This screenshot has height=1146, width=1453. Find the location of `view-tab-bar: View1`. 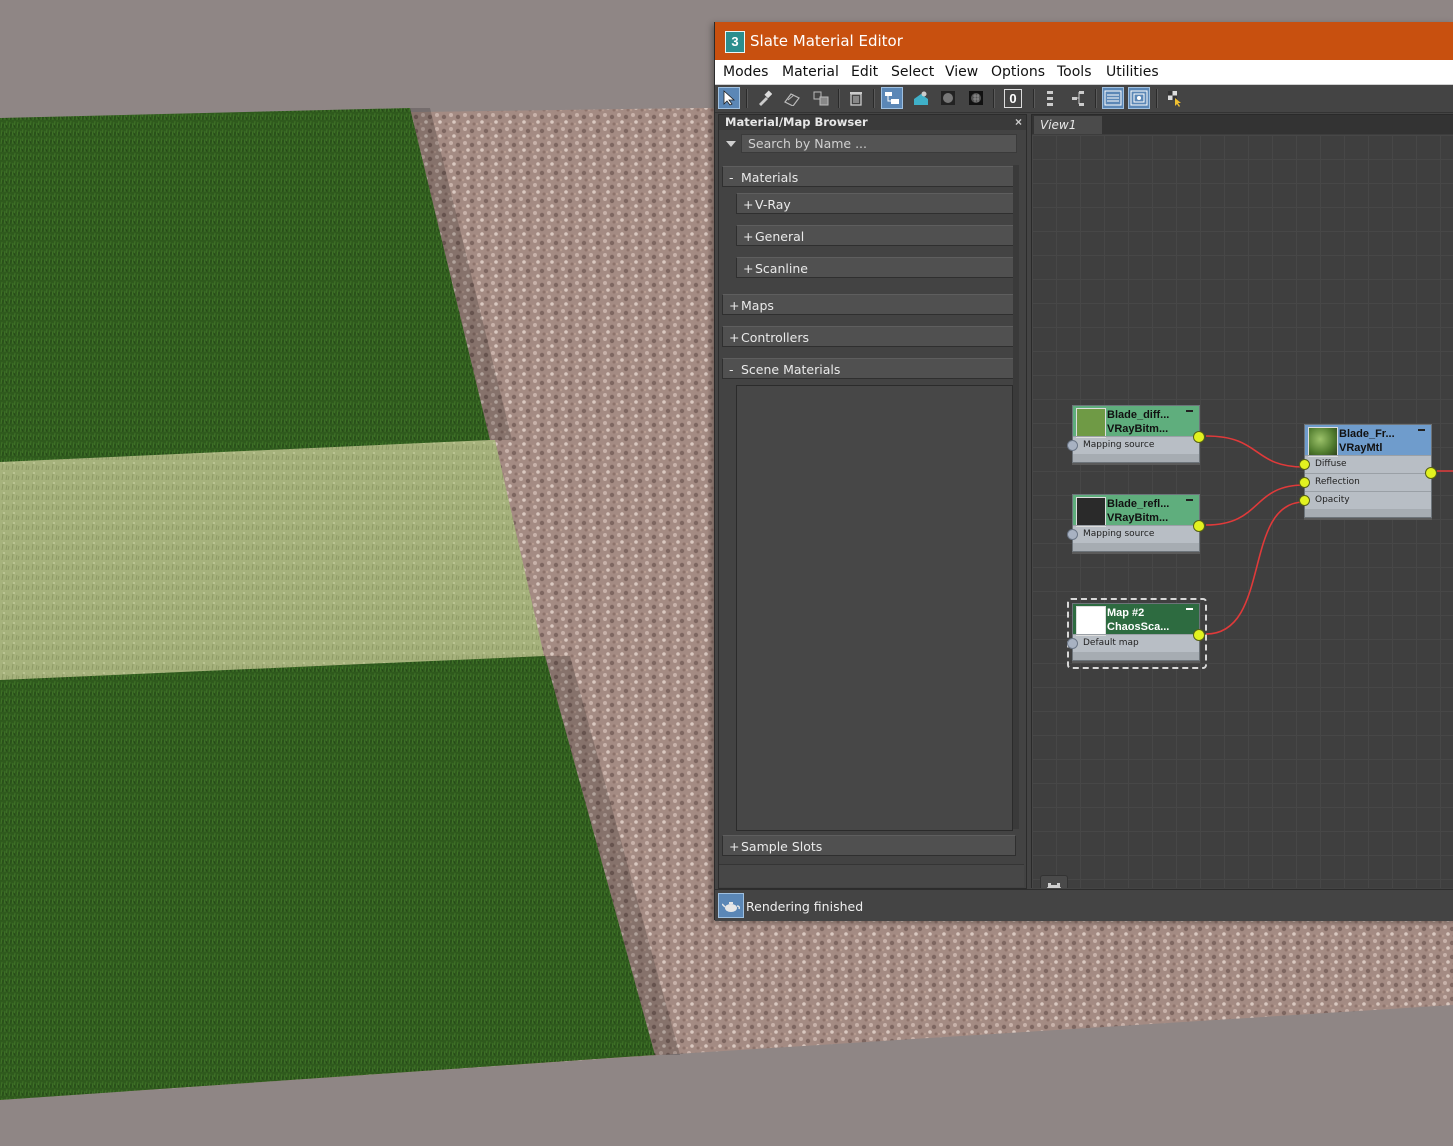

view-tab-bar: View1 is located at coordinates (1242, 124).